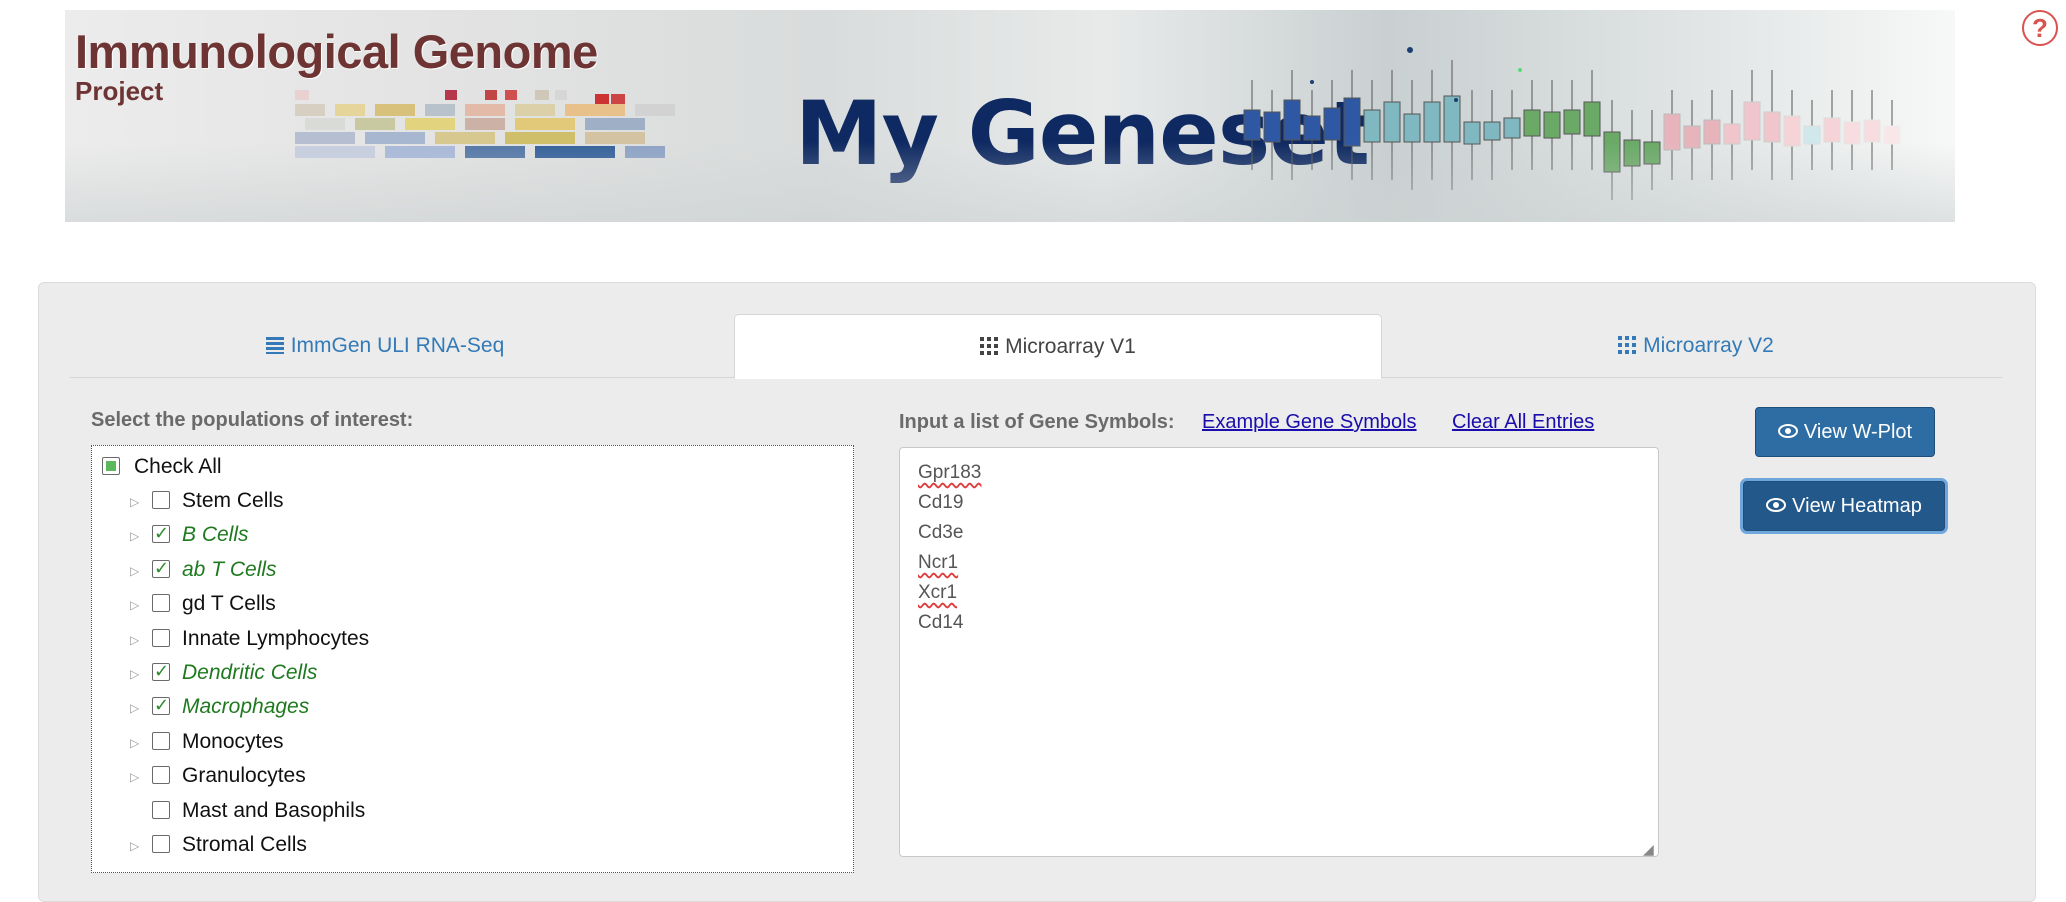 The height and width of the screenshot is (902, 2066). What do you see at coordinates (274, 348) in the screenshot?
I see `list-icon` at bounding box center [274, 348].